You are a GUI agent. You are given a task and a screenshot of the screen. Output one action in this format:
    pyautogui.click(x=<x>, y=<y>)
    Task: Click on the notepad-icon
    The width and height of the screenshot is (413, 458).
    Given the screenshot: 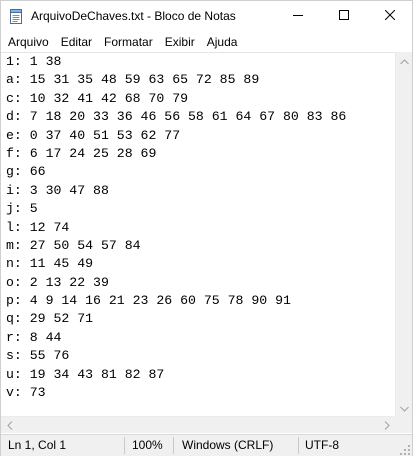 What is the action you would take?
    pyautogui.click(x=16, y=16)
    